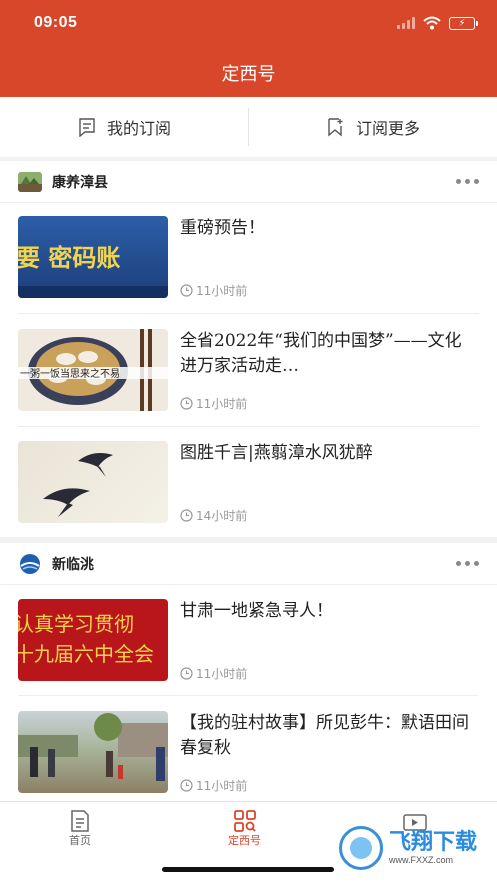 This screenshot has width=497, height=883. What do you see at coordinates (248, 182) in the screenshot?
I see `source-header: 康养漳县` at bounding box center [248, 182].